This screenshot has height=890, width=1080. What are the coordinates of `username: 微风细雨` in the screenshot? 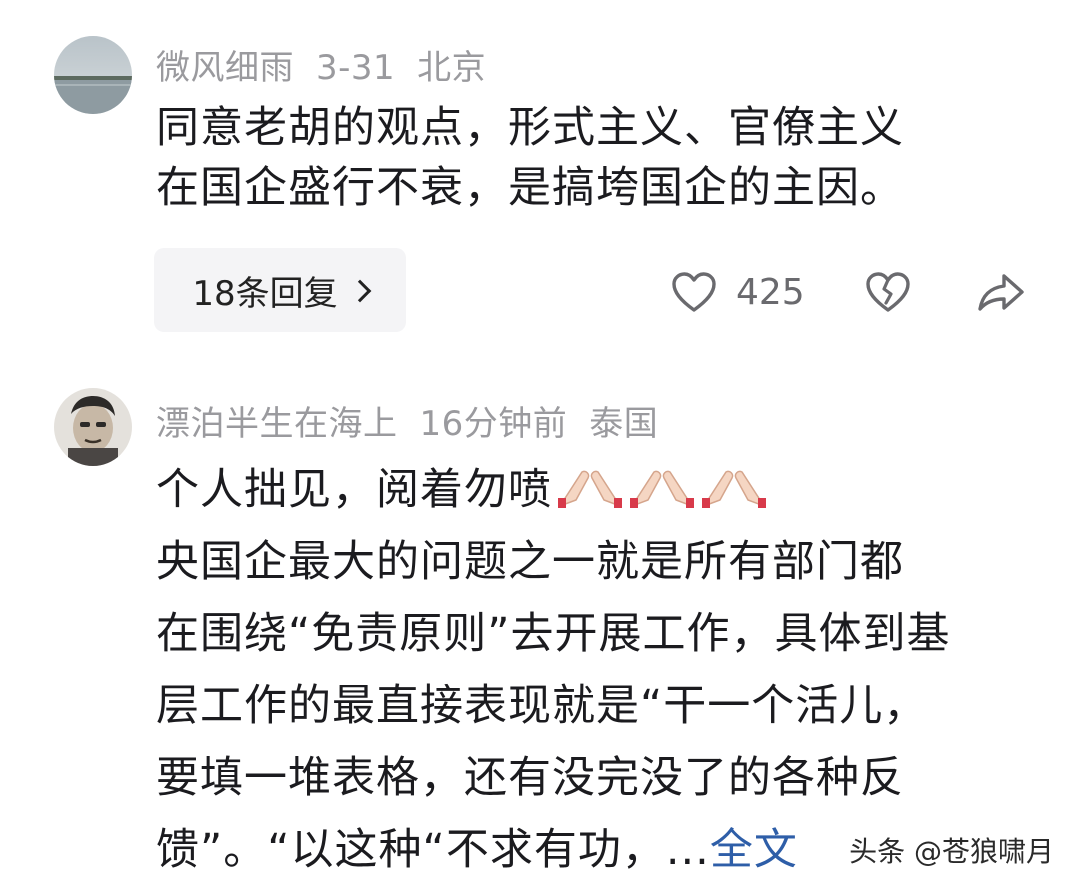 It's located at (225, 68).